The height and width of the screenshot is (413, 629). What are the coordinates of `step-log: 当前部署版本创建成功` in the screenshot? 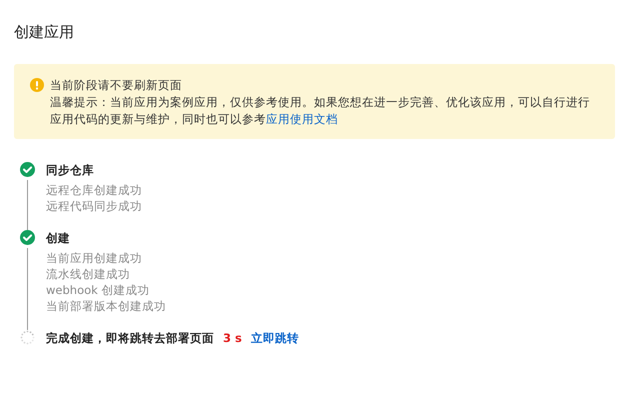 It's located at (106, 306).